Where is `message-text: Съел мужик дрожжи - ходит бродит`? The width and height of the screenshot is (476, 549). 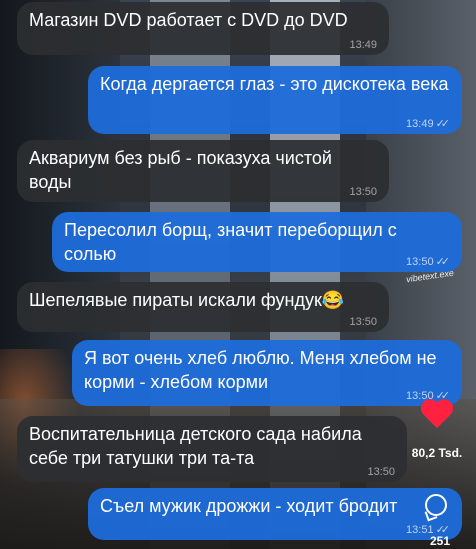
message-text: Съел мужик дрожжи - ходит бродит is located at coordinates (249, 506).